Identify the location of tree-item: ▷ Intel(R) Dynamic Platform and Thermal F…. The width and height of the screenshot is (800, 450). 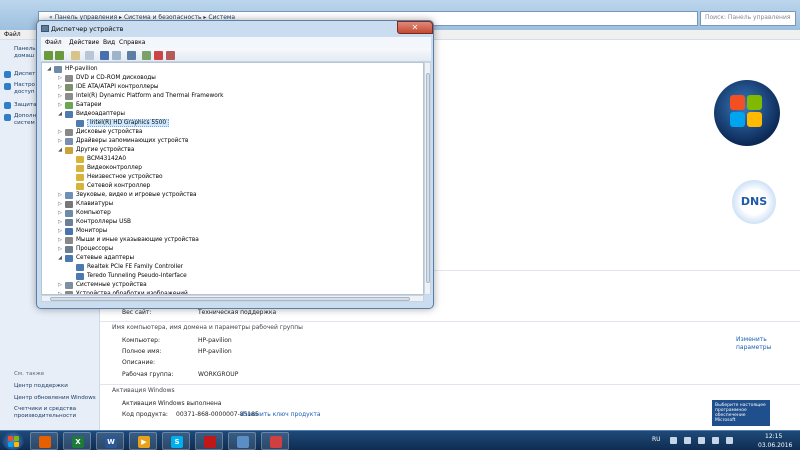
(232, 96).